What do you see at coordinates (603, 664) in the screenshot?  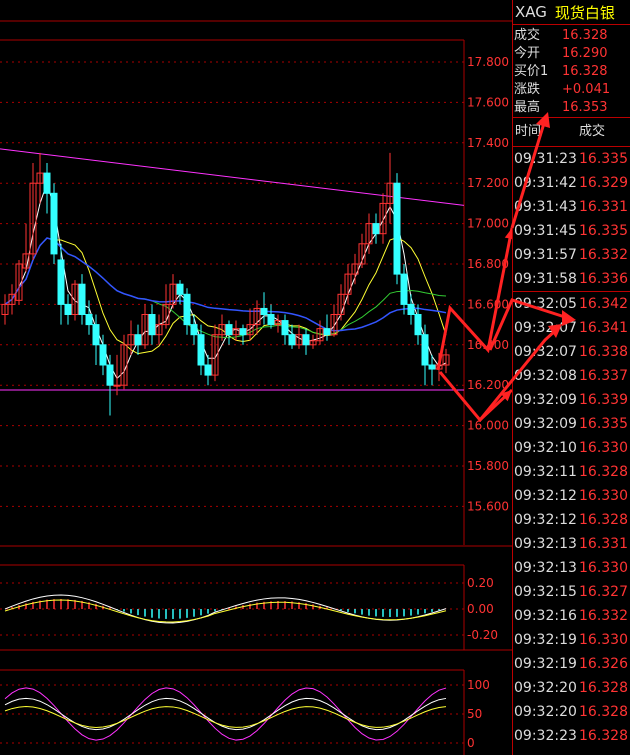 I see `trade-price: 16.326` at bounding box center [603, 664].